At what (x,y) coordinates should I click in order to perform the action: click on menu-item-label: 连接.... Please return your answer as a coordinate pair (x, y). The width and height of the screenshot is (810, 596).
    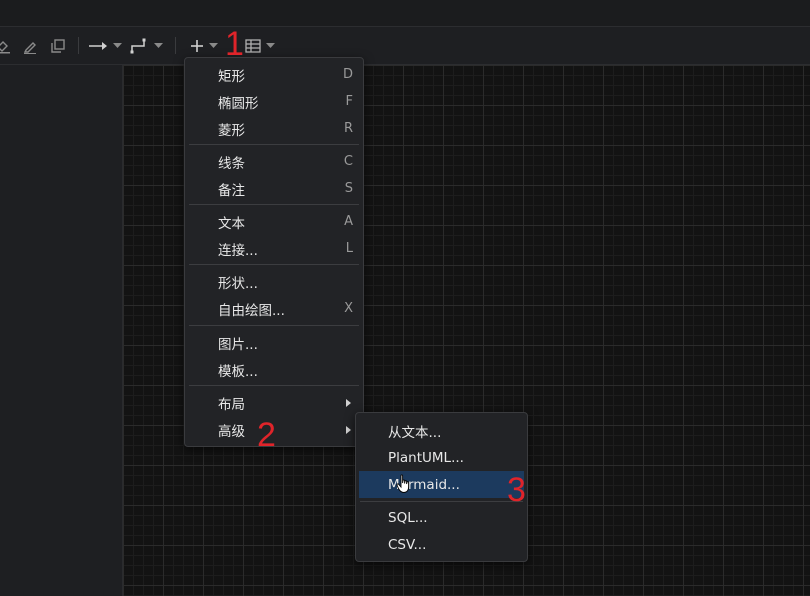
    Looking at the image, I should click on (238, 250).